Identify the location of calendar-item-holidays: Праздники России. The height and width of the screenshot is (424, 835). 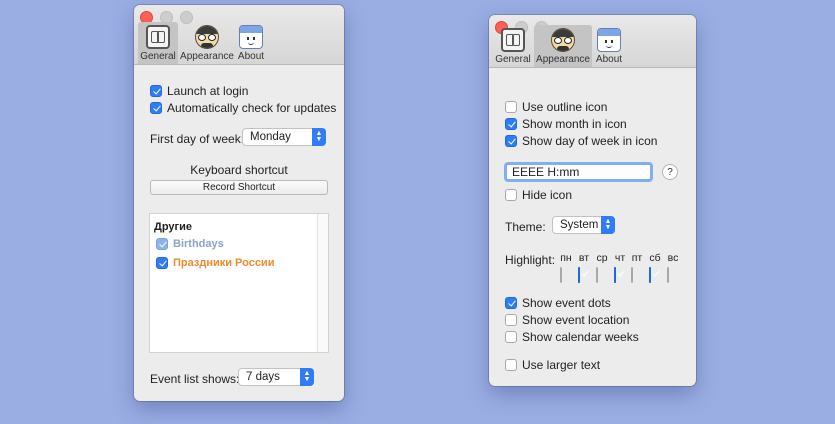
(215, 263).